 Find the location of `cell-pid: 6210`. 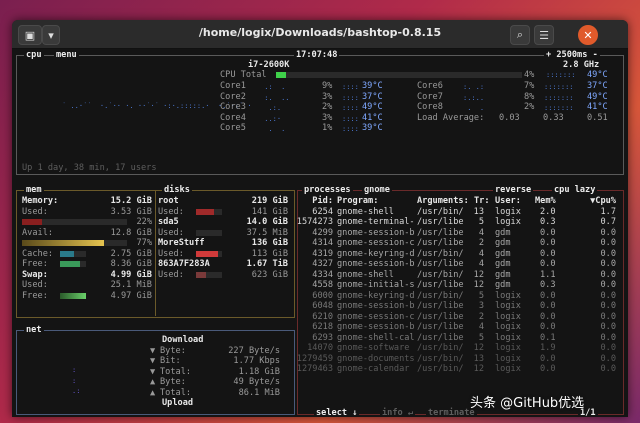

cell-pid: 6210 is located at coordinates (322, 316).